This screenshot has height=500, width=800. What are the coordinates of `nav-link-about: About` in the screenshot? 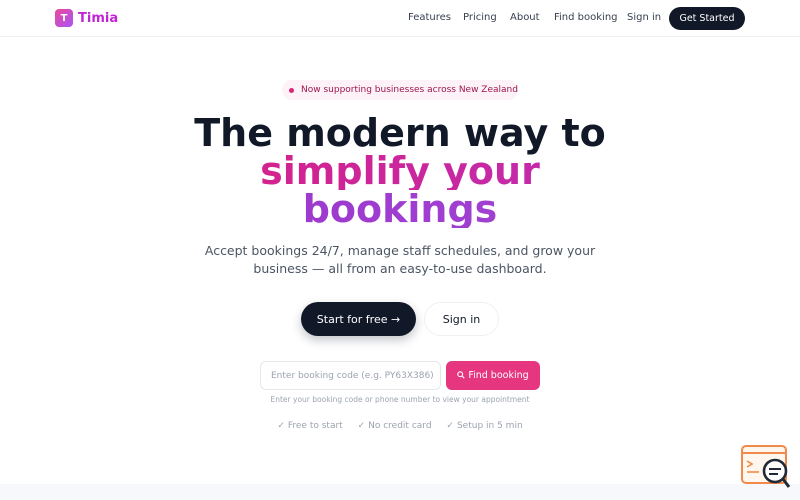 It's located at (525, 17).